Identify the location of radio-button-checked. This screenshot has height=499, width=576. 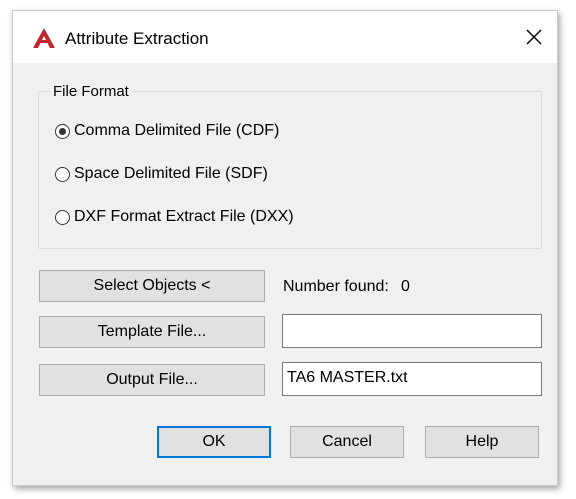
(62, 131).